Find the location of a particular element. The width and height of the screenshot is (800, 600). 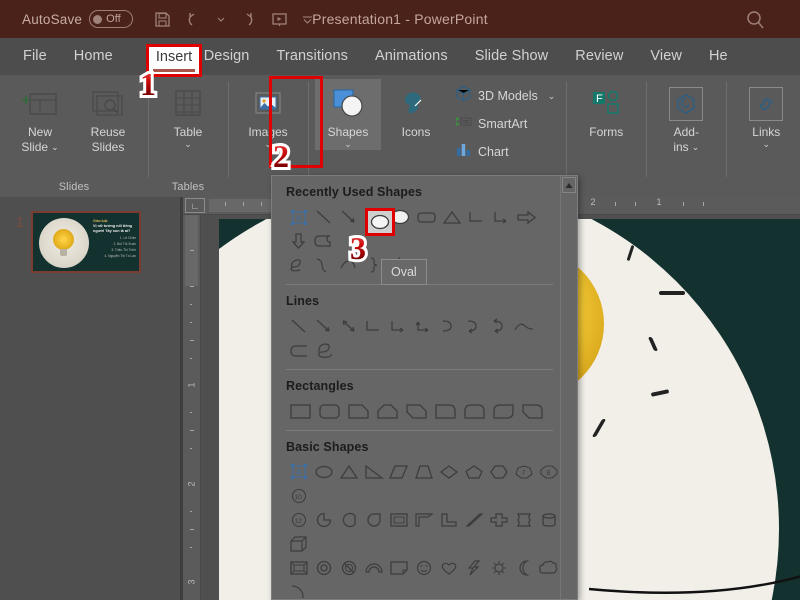

table-button: Table ⌄ is located at coordinates (188, 114).